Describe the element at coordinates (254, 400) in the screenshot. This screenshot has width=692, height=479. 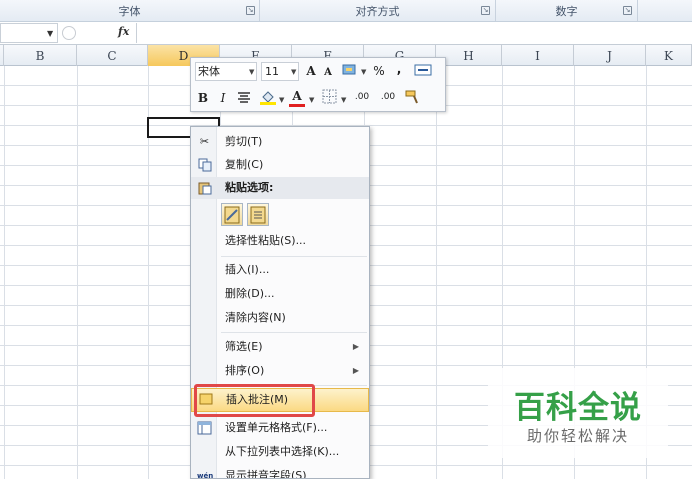
I see `highlight-annotation-box` at that location.